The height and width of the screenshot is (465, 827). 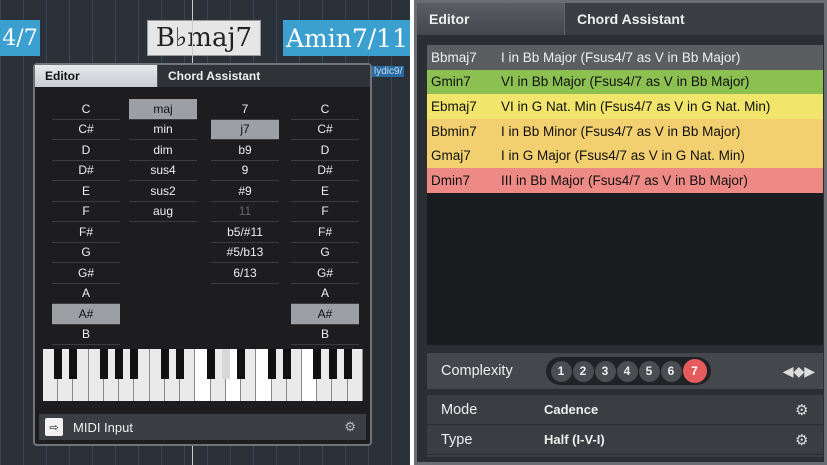 I want to click on tension-option: 6/13, so click(x=245, y=273).